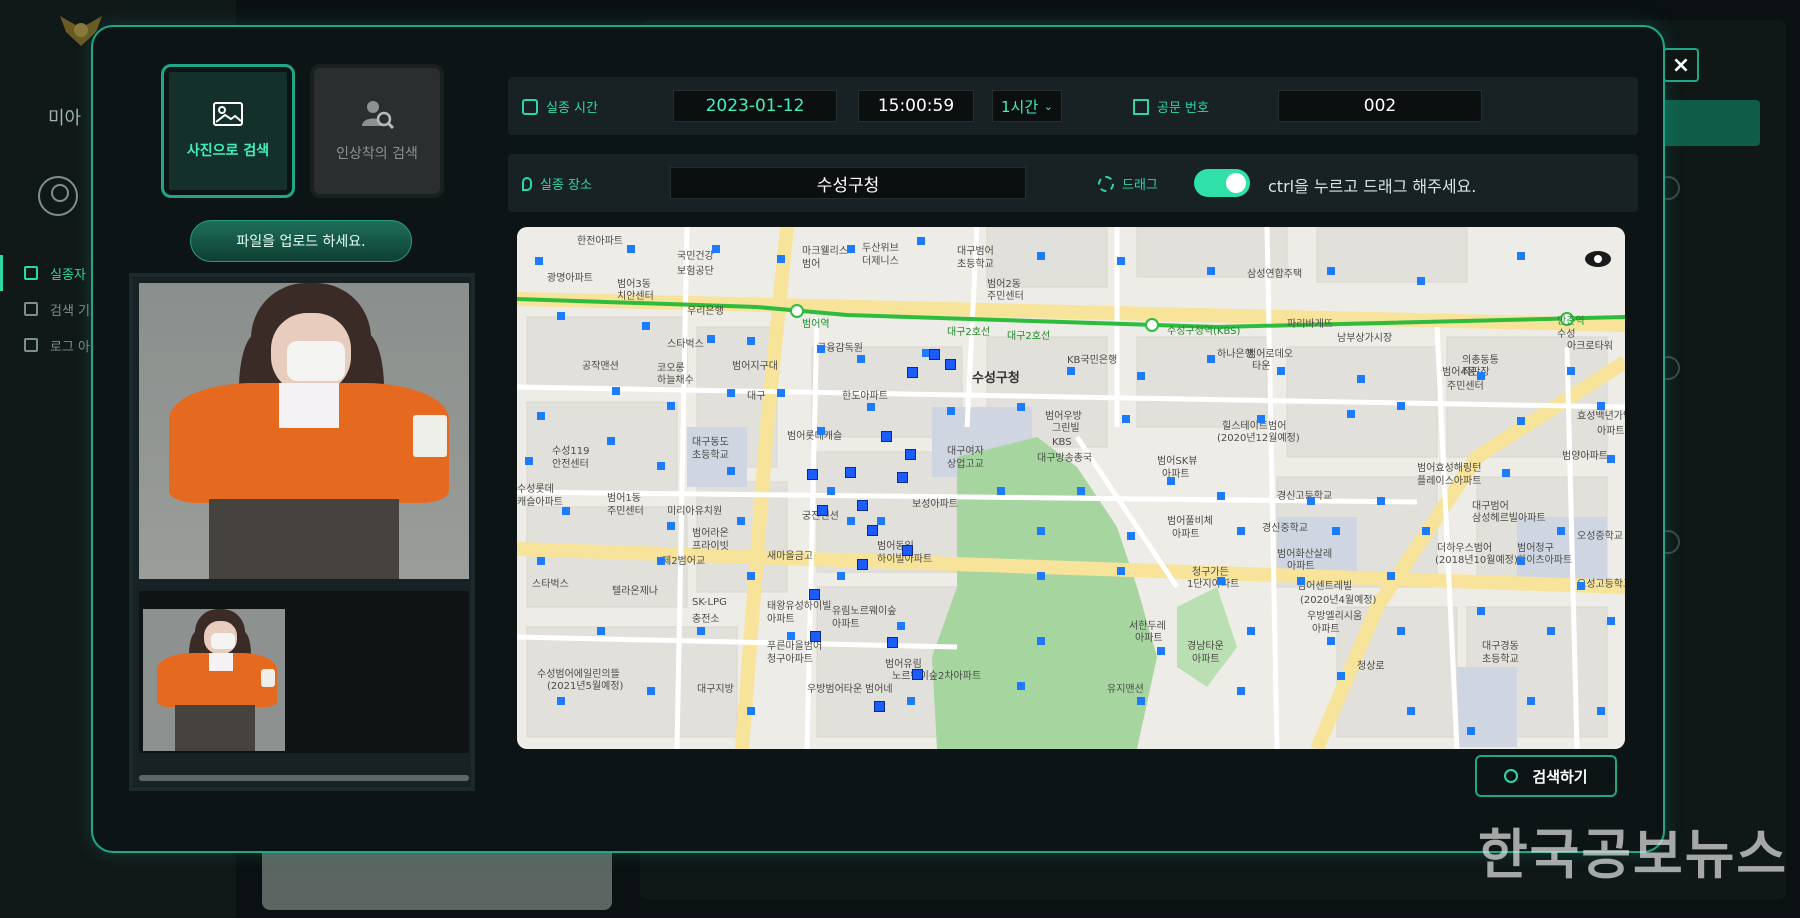 This screenshot has width=1800, height=918. What do you see at coordinates (46, 273) in the screenshot?
I see `nav-item-missing: 실종자` at bounding box center [46, 273].